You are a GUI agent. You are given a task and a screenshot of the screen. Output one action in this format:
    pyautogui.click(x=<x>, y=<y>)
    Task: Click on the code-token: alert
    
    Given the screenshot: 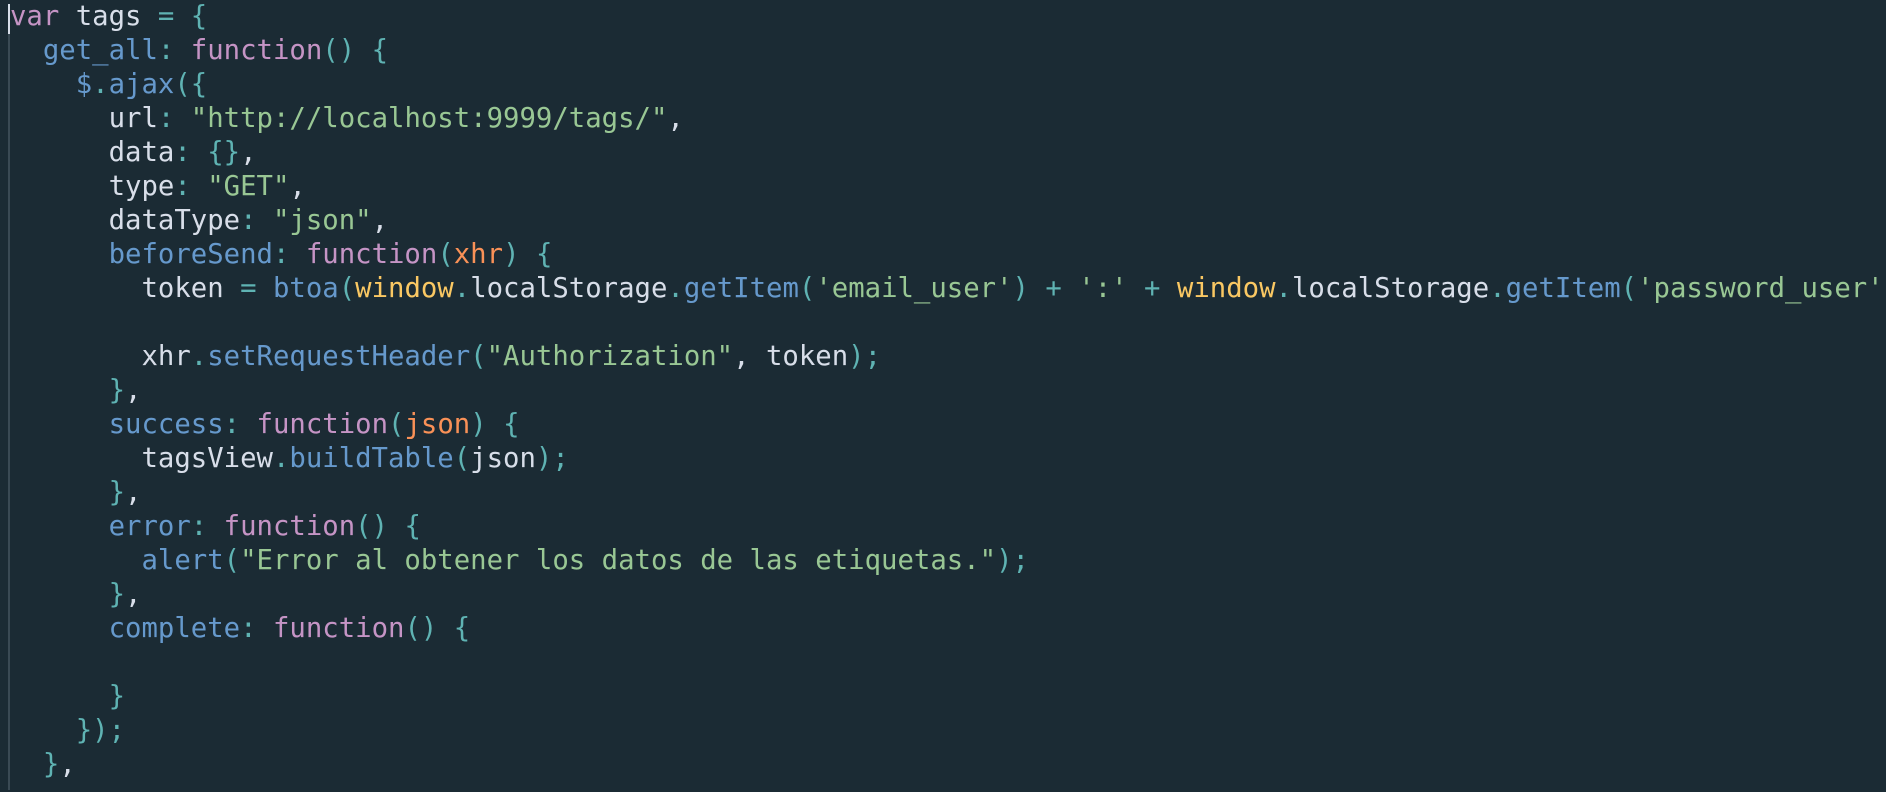 What is the action you would take?
    pyautogui.click(x=182, y=560)
    